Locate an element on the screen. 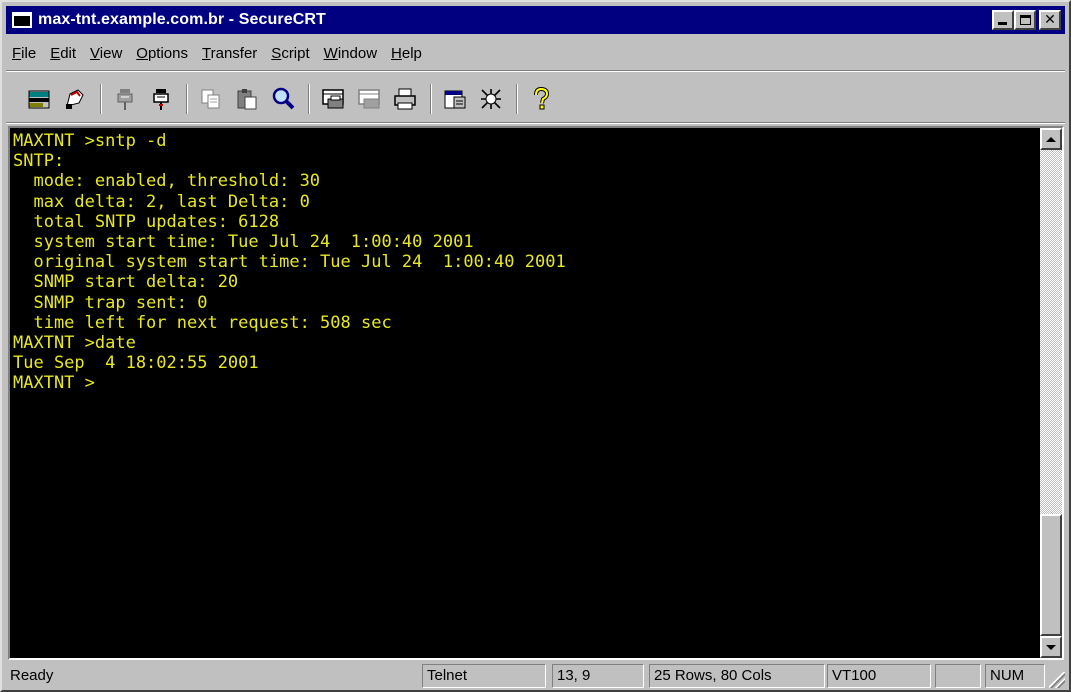 This screenshot has width=1071, height=692. close-icon: ✕ is located at coordinates (1050, 20).